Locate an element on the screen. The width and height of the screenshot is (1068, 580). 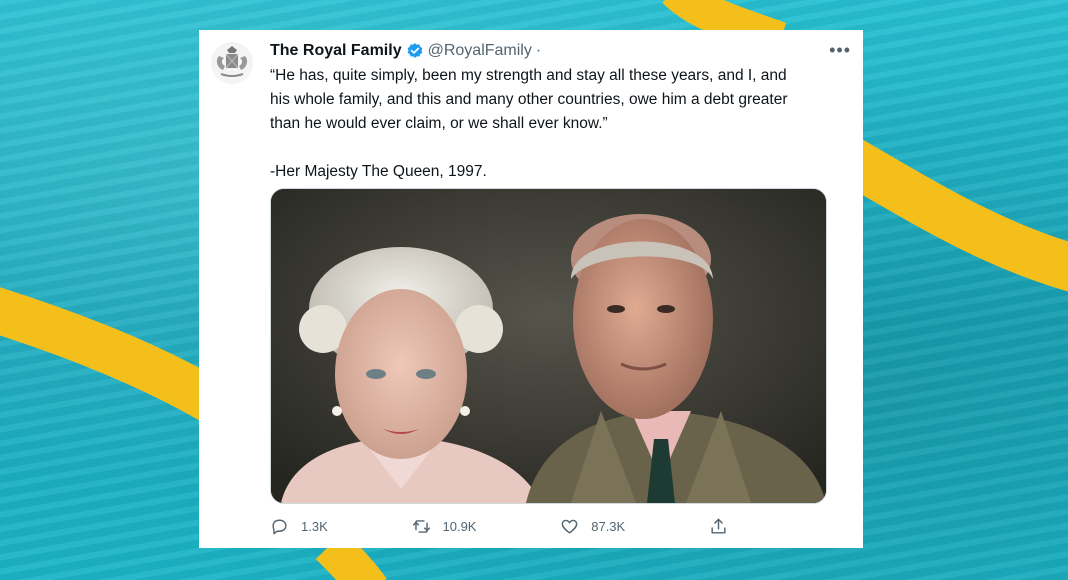
reply-button: 1.3K is located at coordinates (299, 526).